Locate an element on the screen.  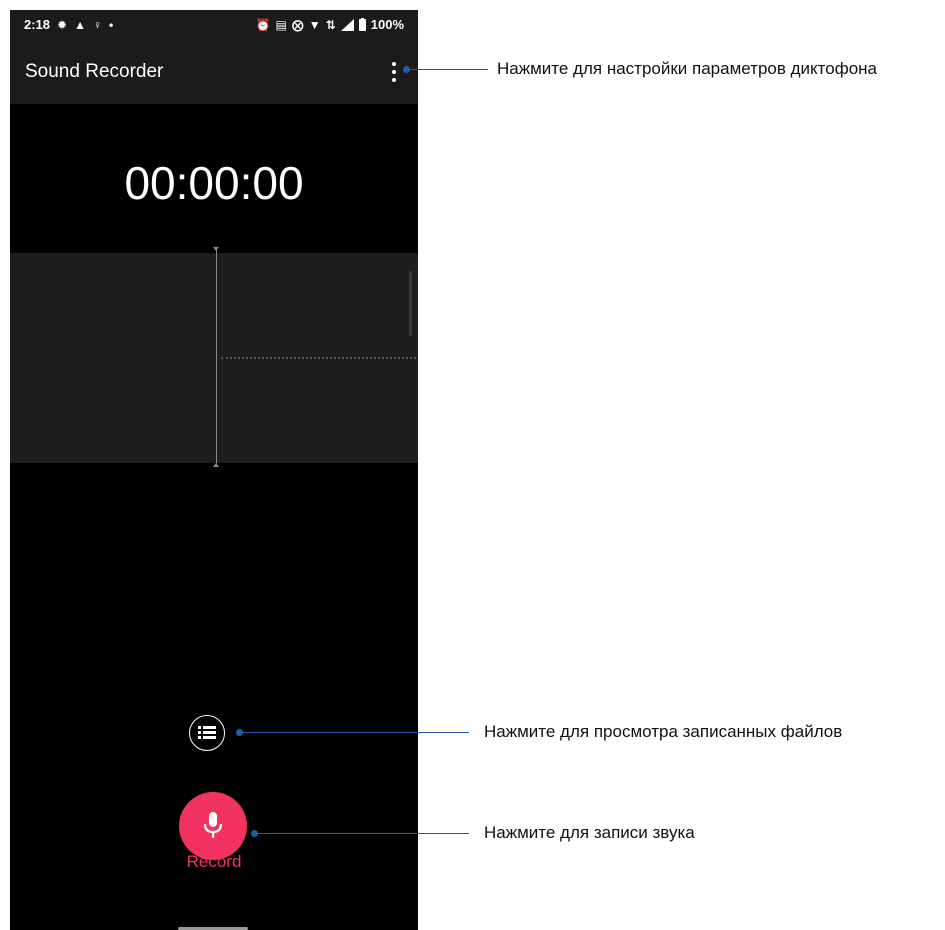
recordings-list-button is located at coordinates (207, 733).